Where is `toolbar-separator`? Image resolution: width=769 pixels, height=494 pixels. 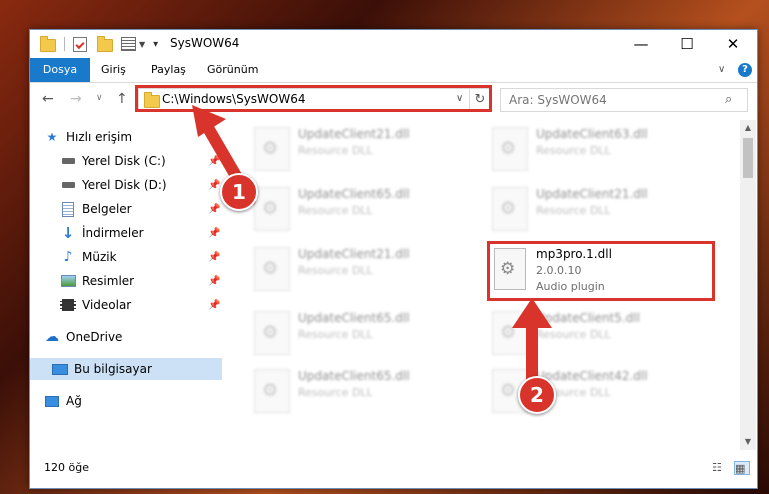
toolbar-separator is located at coordinates (64, 44).